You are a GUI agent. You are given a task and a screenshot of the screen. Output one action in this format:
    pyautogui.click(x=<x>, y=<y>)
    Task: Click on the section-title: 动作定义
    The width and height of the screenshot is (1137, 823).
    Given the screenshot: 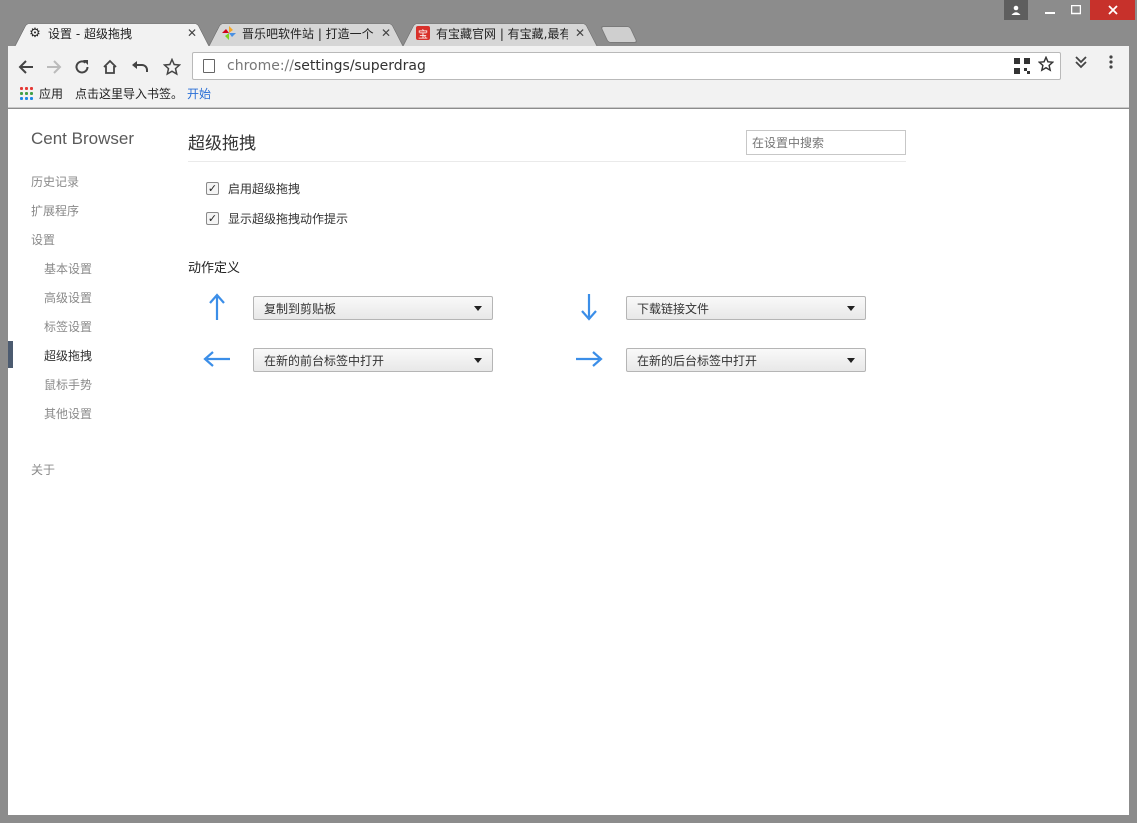 What is the action you would take?
    pyautogui.click(x=214, y=268)
    